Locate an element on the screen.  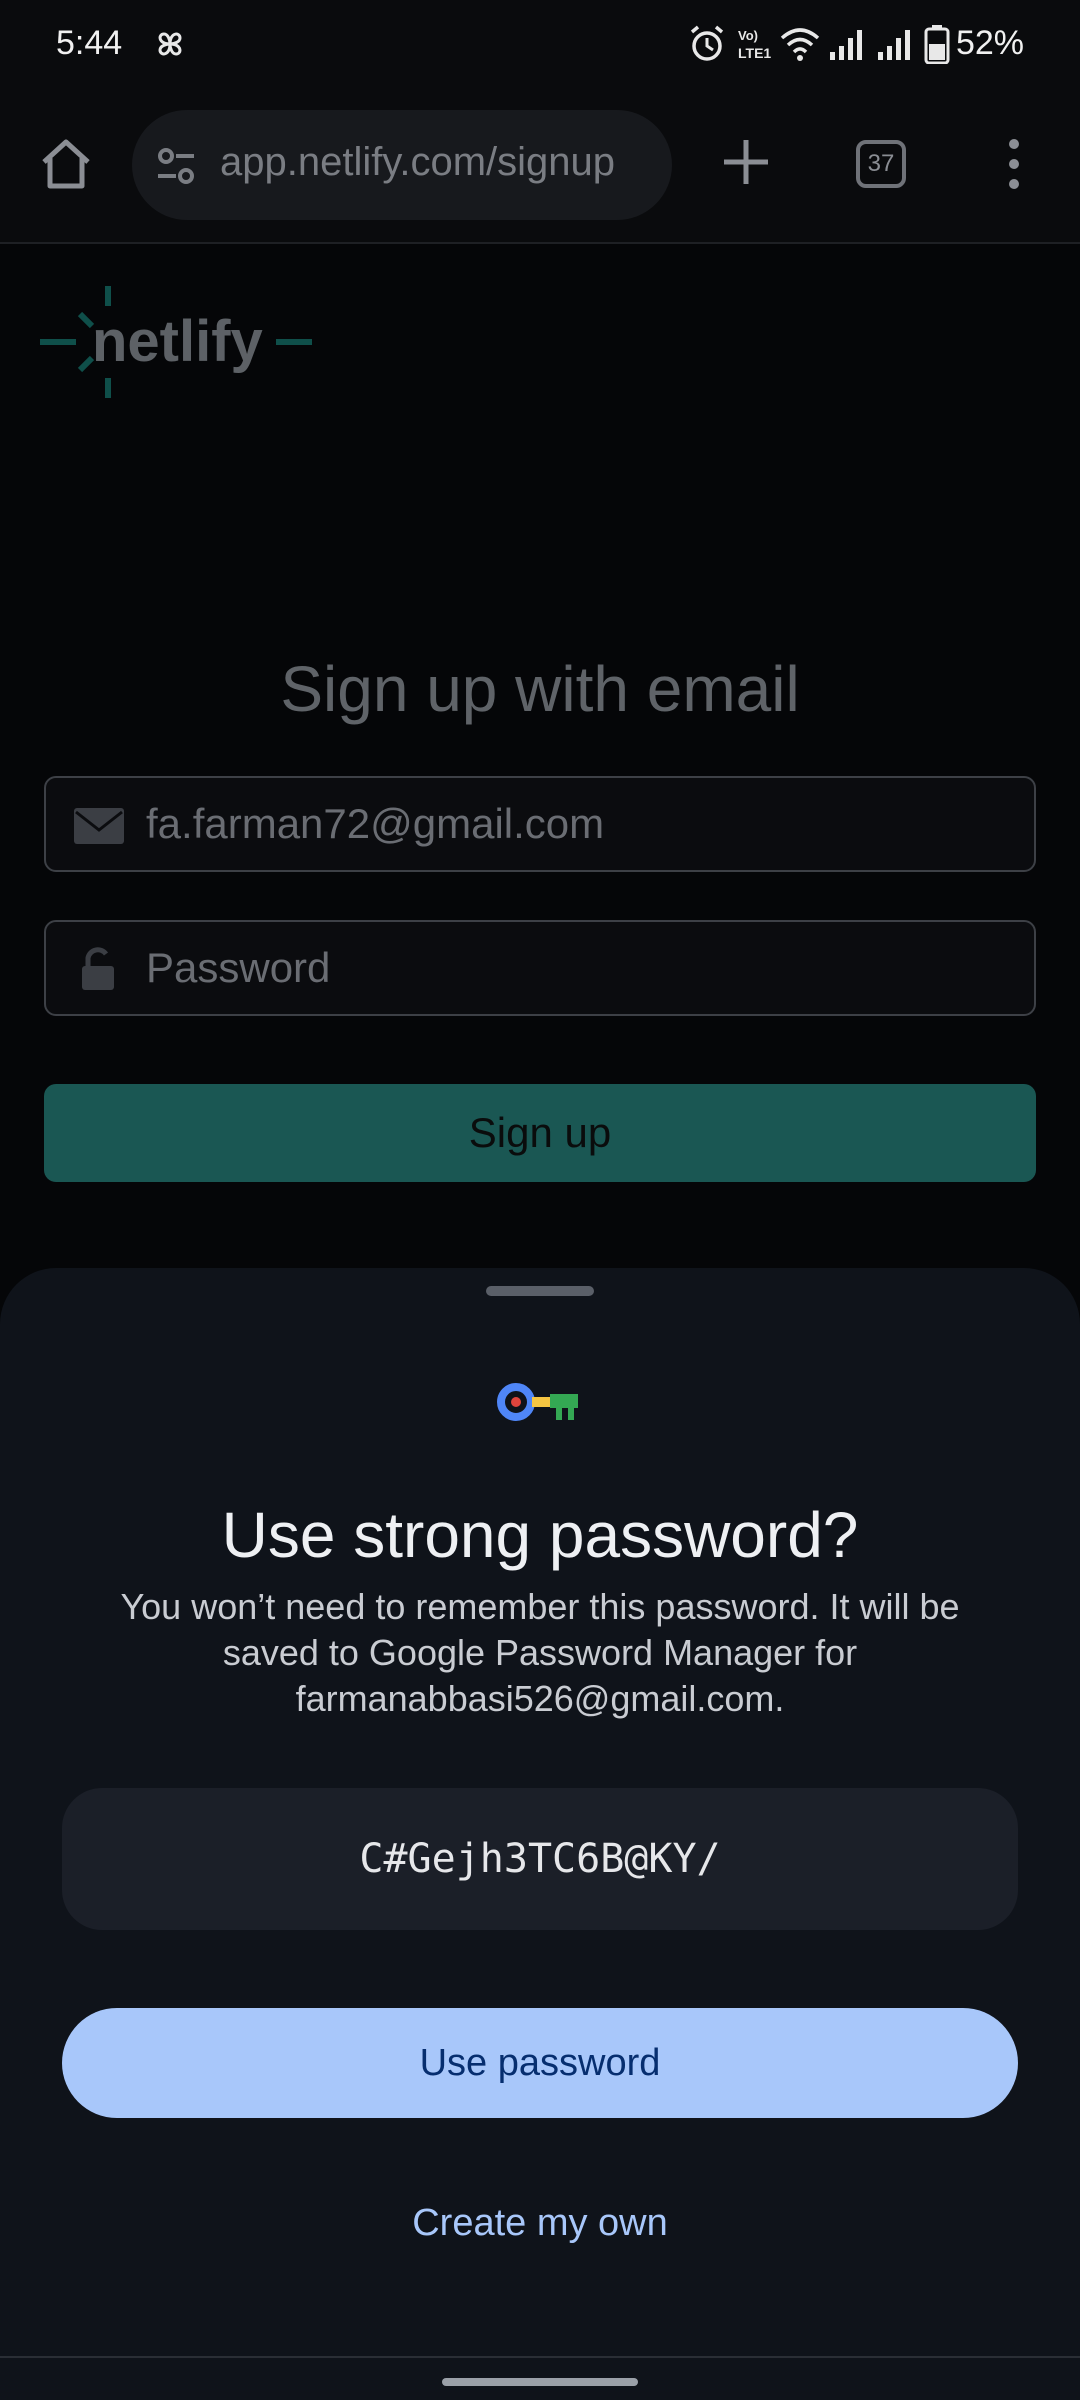
signup-button: Sign up is located at coordinates (540, 1133).